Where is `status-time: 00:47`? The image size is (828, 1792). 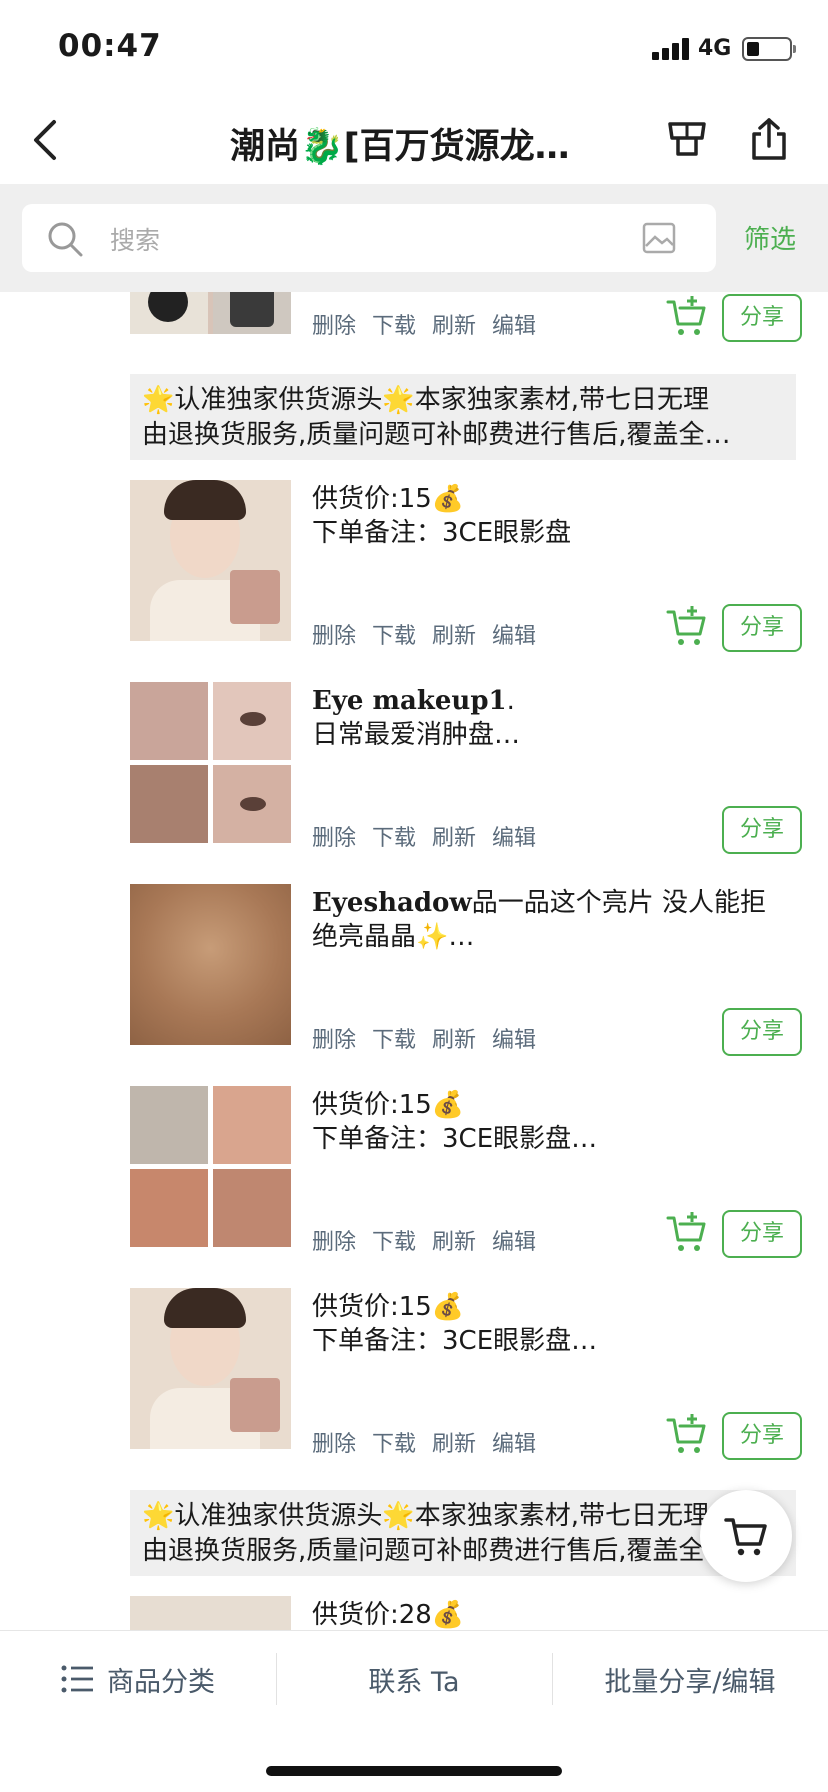
status-time: 00:47 is located at coordinates (110, 46).